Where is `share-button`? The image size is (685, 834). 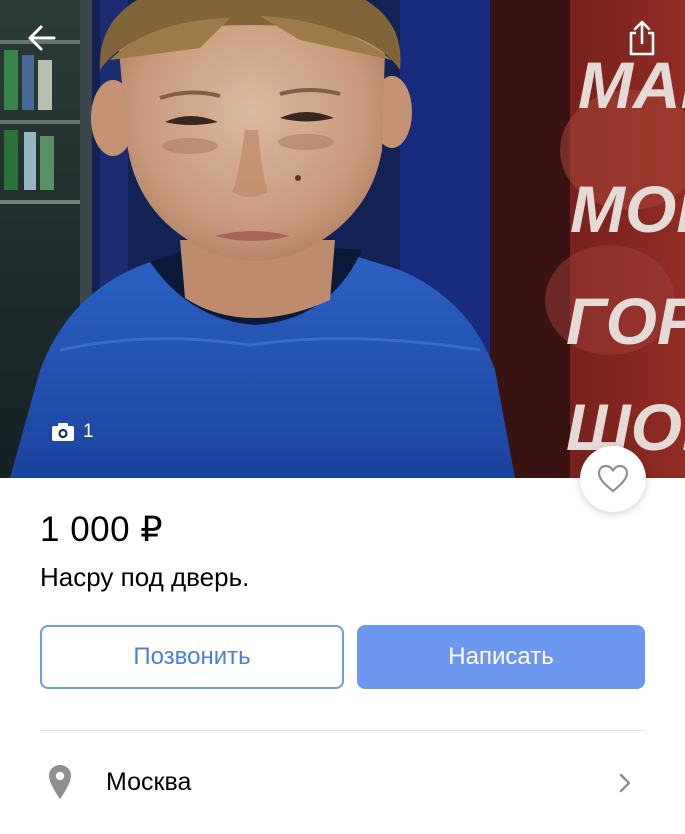
share-button is located at coordinates (642, 38).